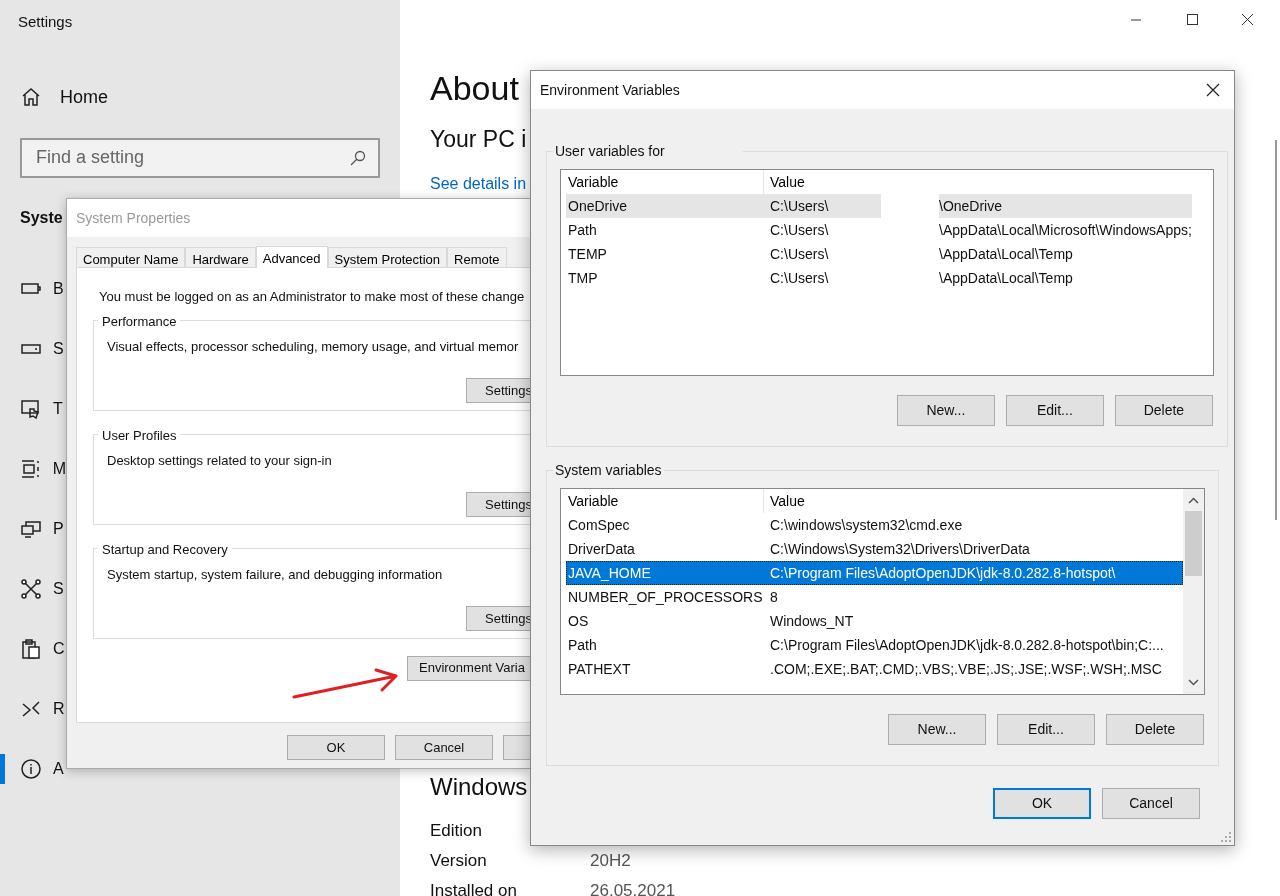 This screenshot has height=896, width=1280. What do you see at coordinates (1193, 682) in the screenshot?
I see `scroll-down-icon` at bounding box center [1193, 682].